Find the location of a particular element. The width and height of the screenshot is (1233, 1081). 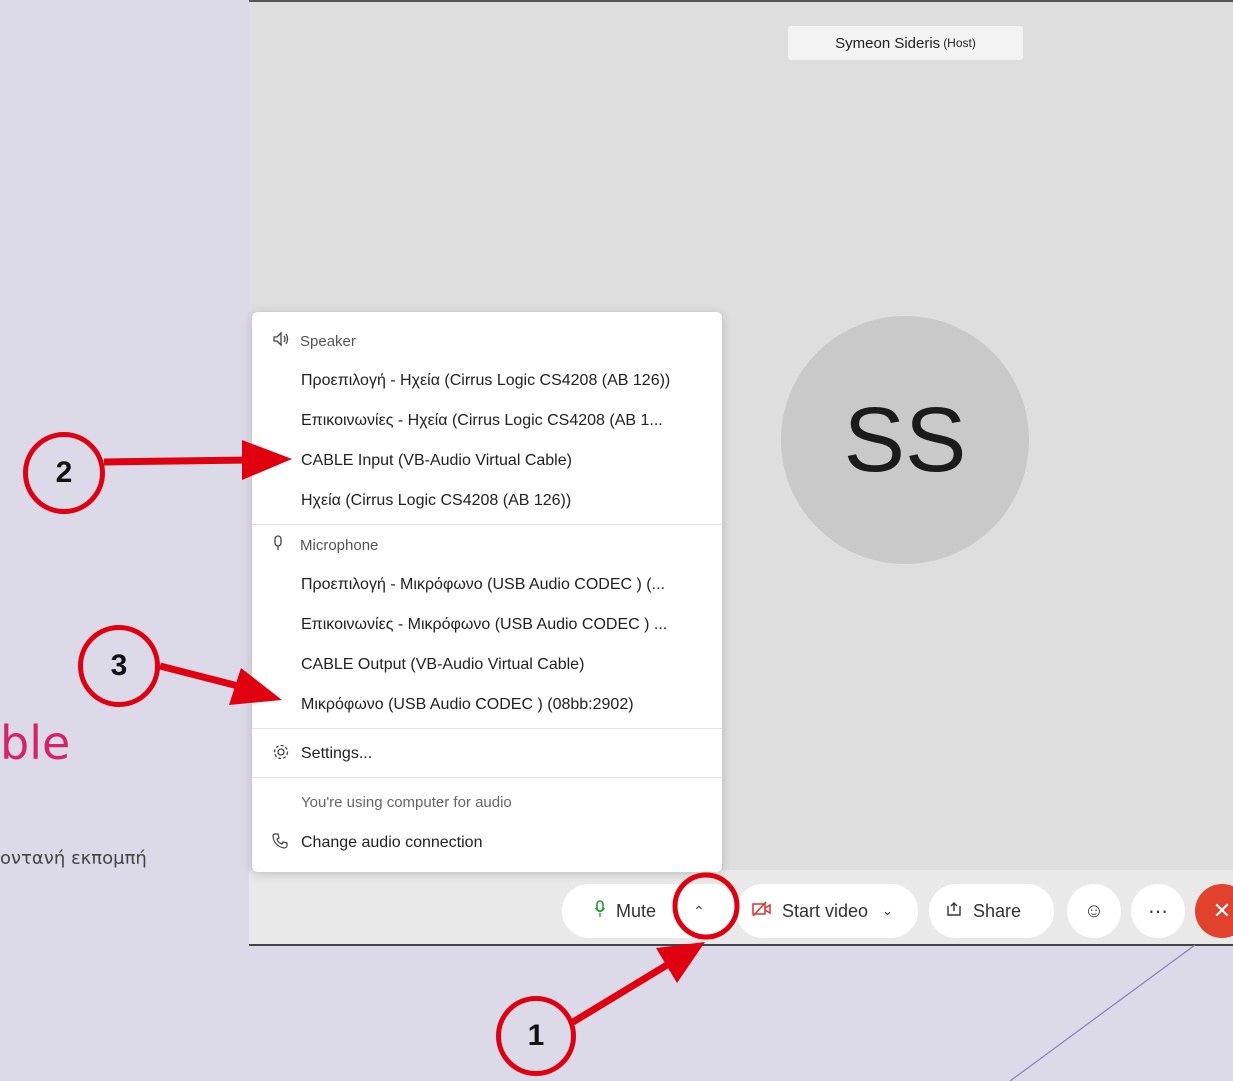

speaker-option: Ηχεία (Cirrus Logic CS4208 (AB 126)) is located at coordinates (436, 501).